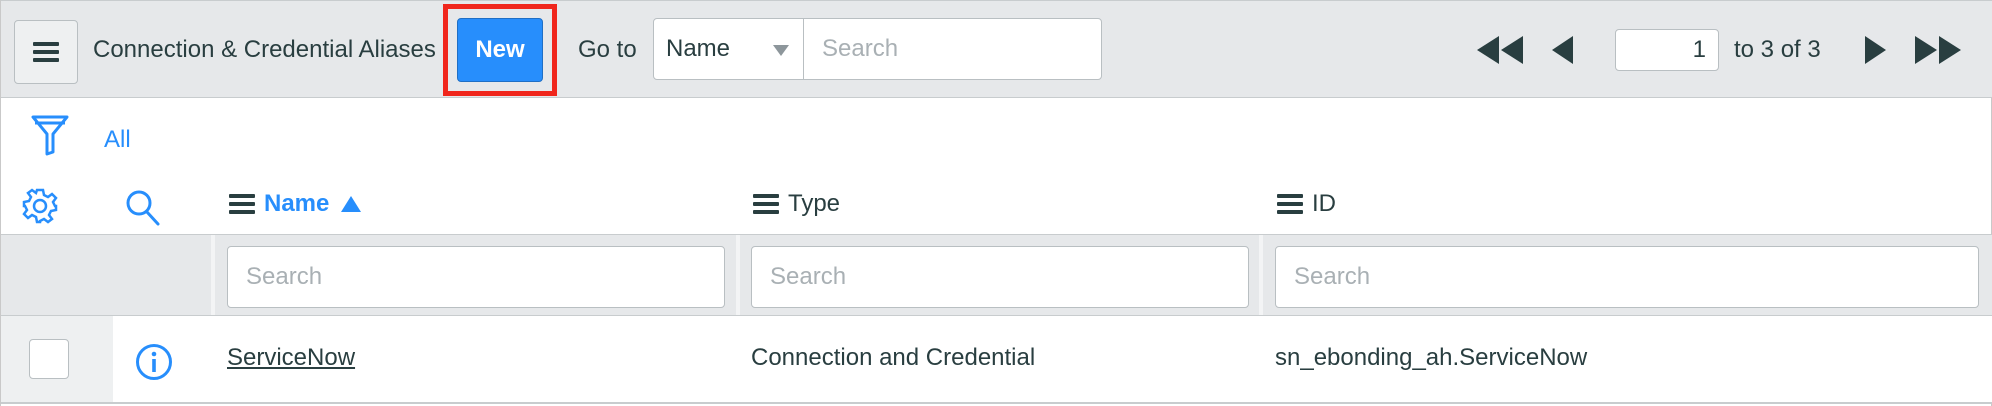 This screenshot has height=406, width=1992. I want to click on next-page-icon, so click(1875, 50).